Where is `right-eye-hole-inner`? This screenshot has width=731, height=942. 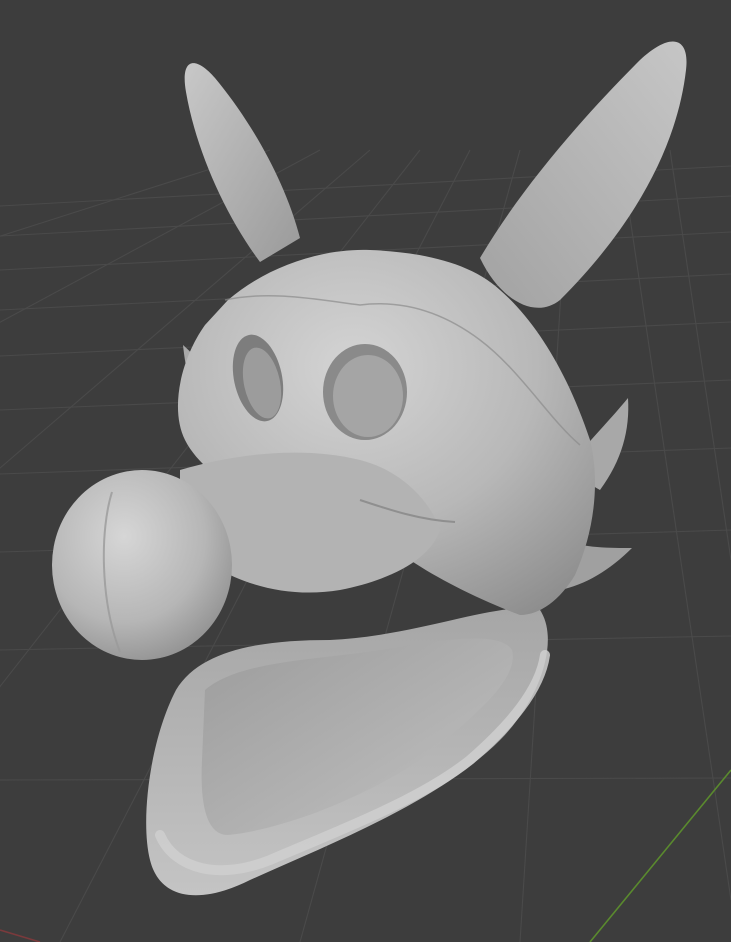
right-eye-hole-inner is located at coordinates (368, 396).